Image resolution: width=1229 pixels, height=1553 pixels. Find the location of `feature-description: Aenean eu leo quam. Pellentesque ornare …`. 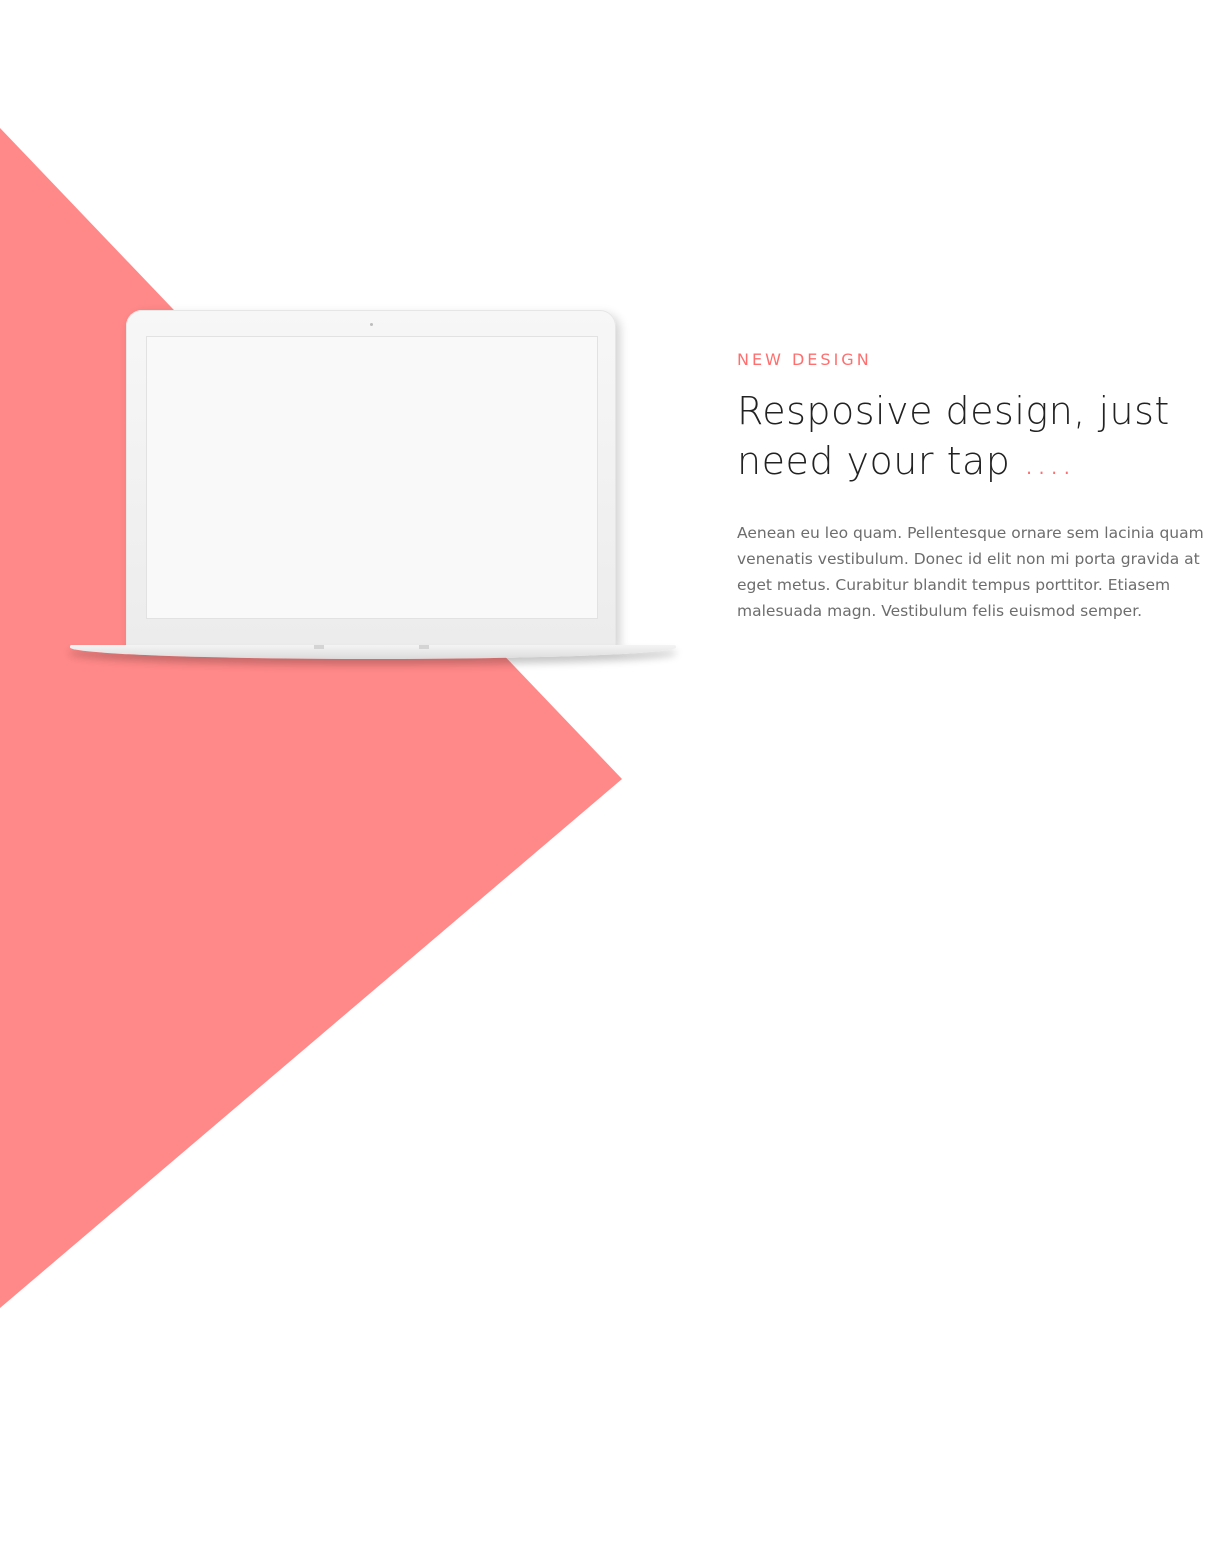

feature-description: Aenean eu leo quam. Pellentesque ornare … is located at coordinates (970, 572).